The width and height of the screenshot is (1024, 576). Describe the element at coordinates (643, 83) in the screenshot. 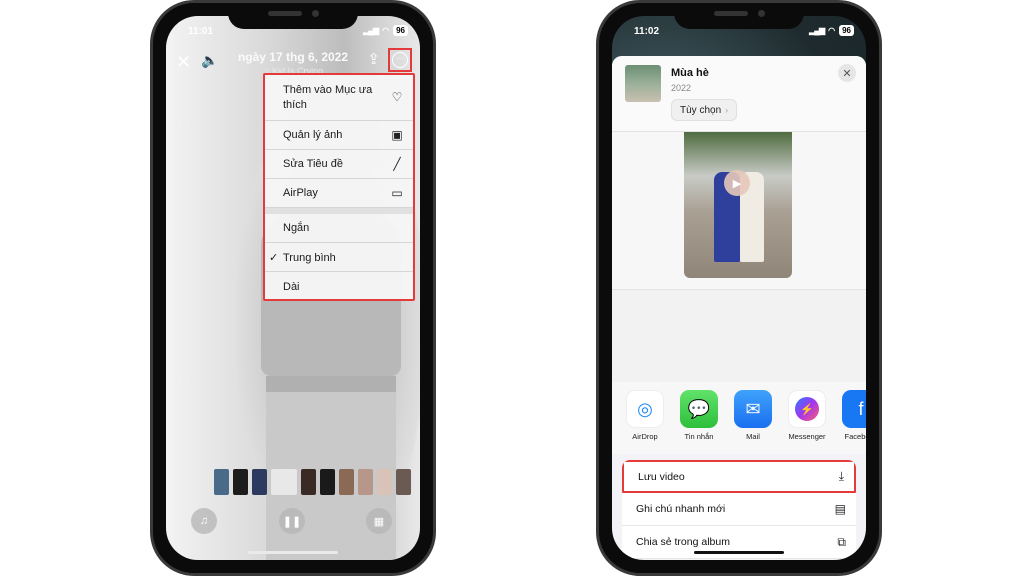

I see `album-thumbnail` at that location.